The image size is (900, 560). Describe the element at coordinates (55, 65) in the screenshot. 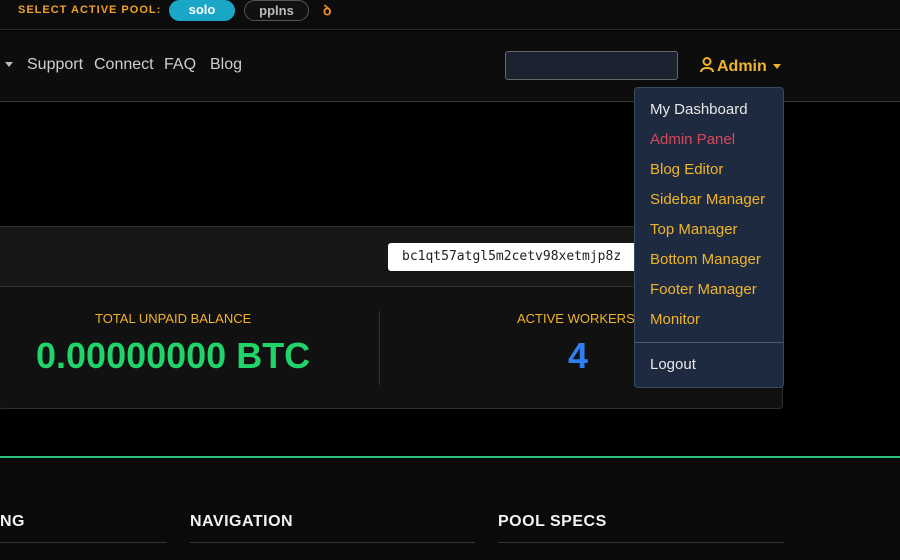

I see `nav-link-support: Support` at that location.